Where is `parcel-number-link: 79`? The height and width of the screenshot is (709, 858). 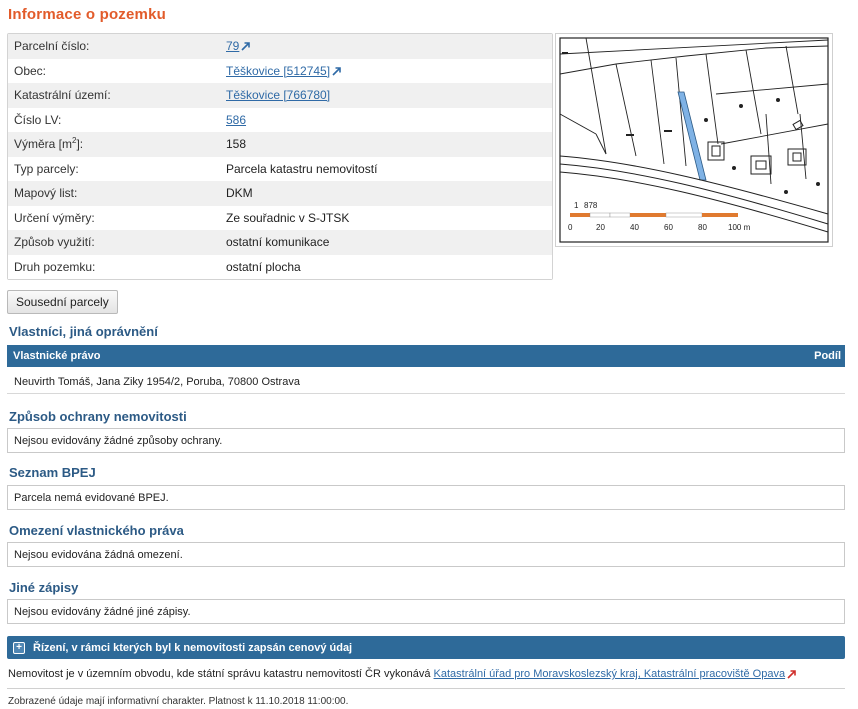 parcel-number-link: 79 is located at coordinates (232, 46).